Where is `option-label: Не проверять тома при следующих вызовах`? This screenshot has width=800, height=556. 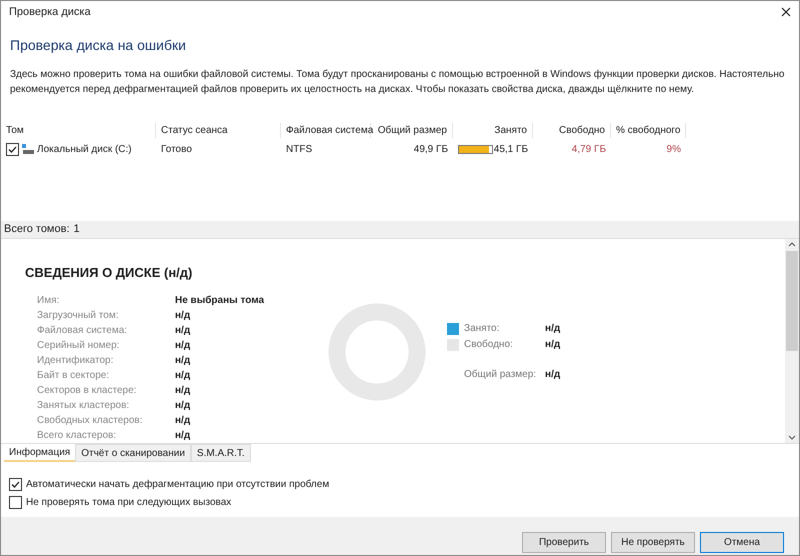 option-label: Не проверять тома при следующих вызовах is located at coordinates (129, 503).